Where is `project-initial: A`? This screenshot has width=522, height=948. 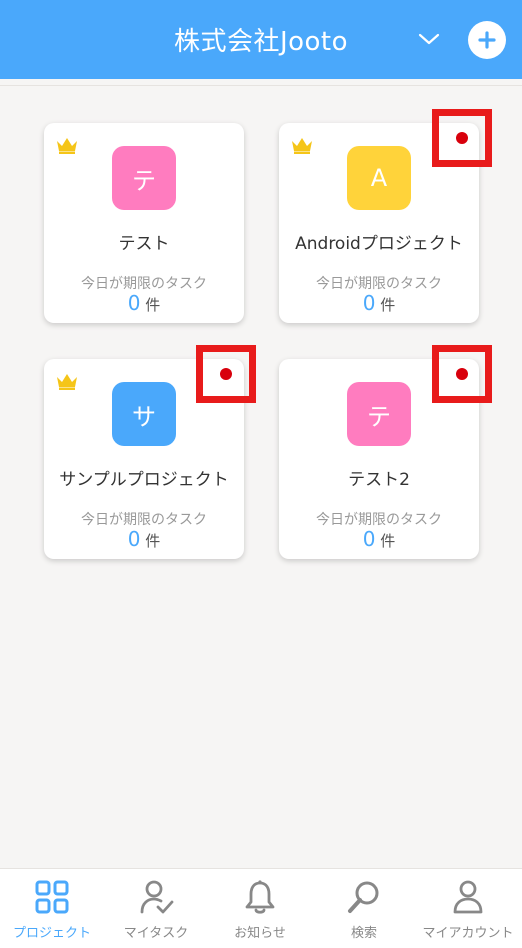 project-initial: A is located at coordinates (379, 178).